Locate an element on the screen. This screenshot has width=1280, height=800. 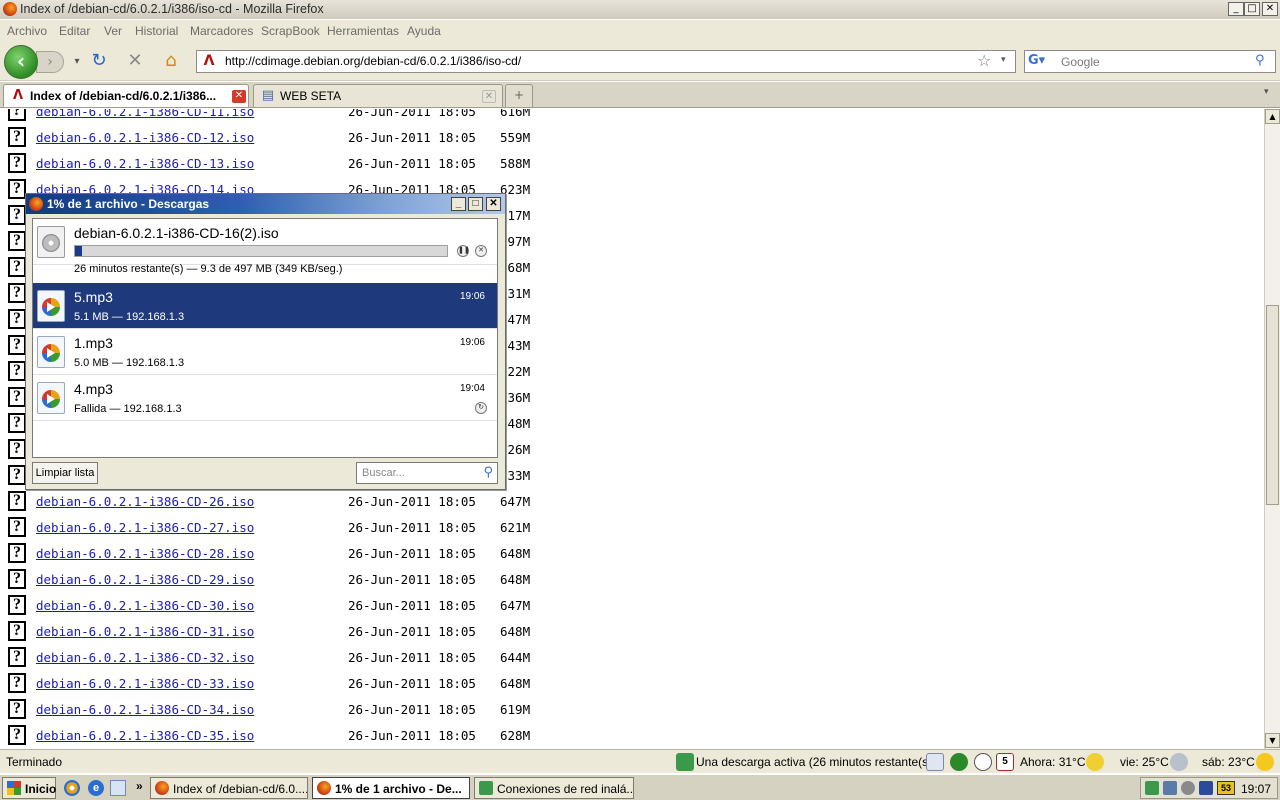
file-link: debian-6.0.2.1-i386-CD-27.iso is located at coordinates (145, 527).